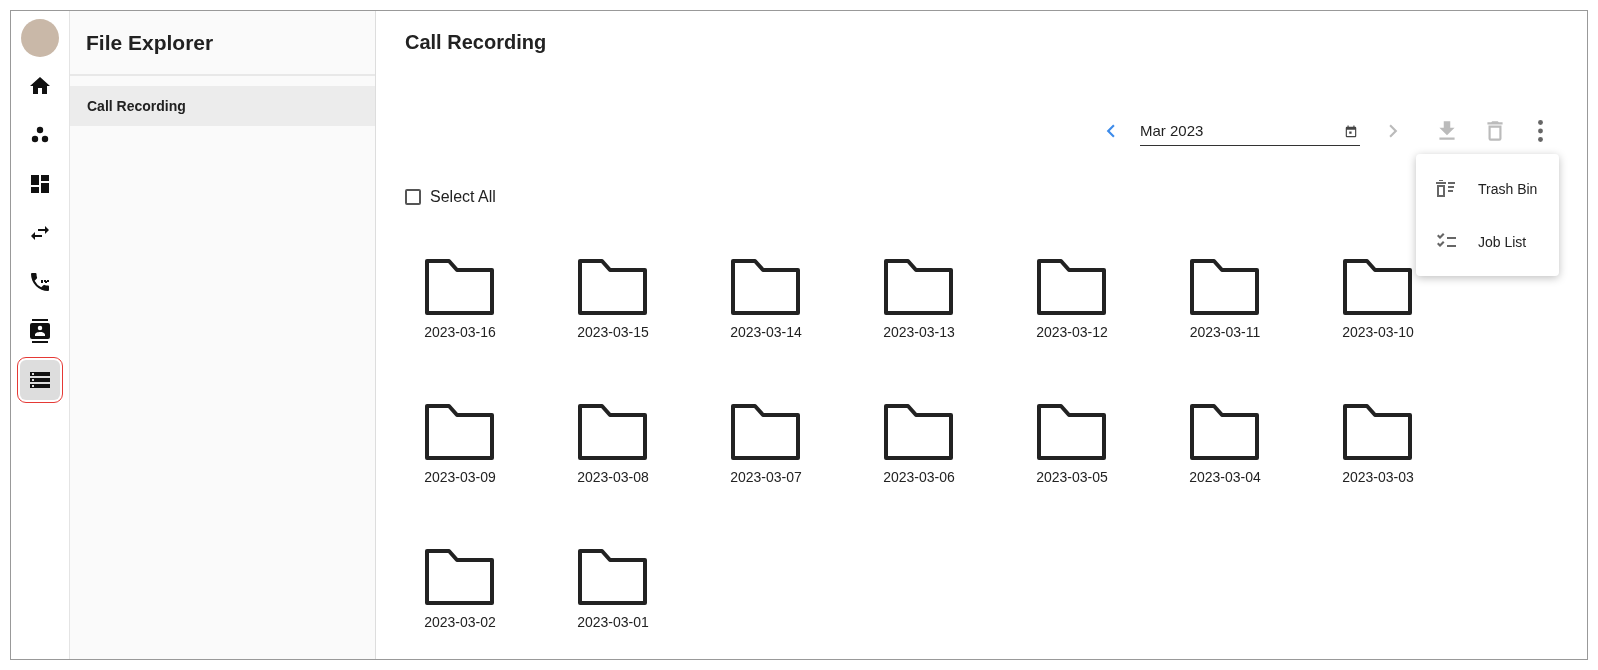 This screenshot has width=1598, height=670. I want to click on select-all-checkbox, so click(413, 197).